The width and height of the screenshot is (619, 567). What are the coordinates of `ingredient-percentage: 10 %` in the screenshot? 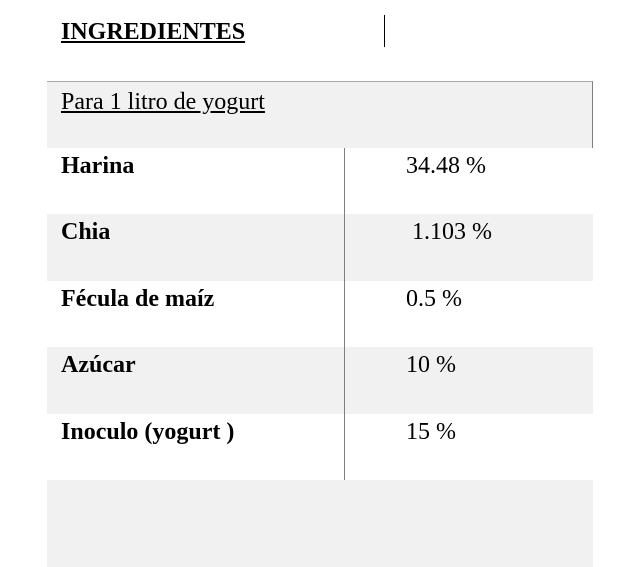 It's located at (431, 365).